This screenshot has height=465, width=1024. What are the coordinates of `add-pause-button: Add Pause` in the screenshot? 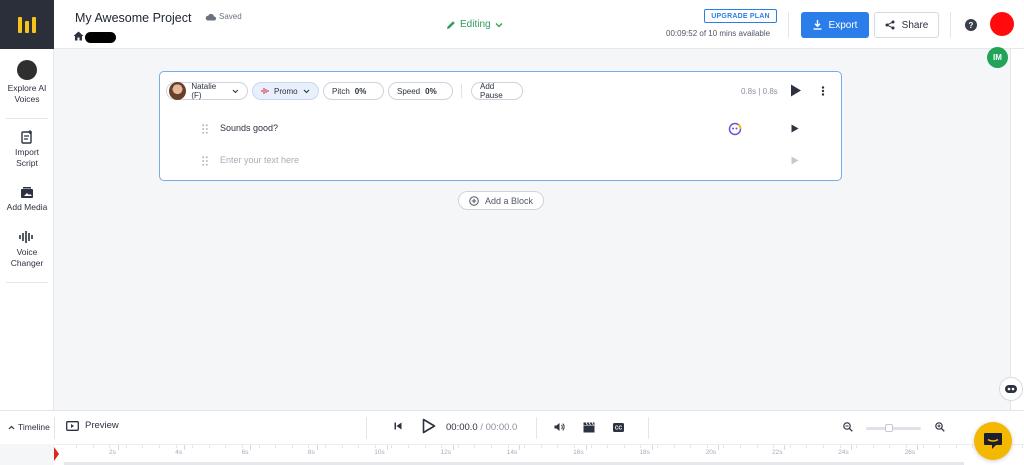 It's located at (497, 91).